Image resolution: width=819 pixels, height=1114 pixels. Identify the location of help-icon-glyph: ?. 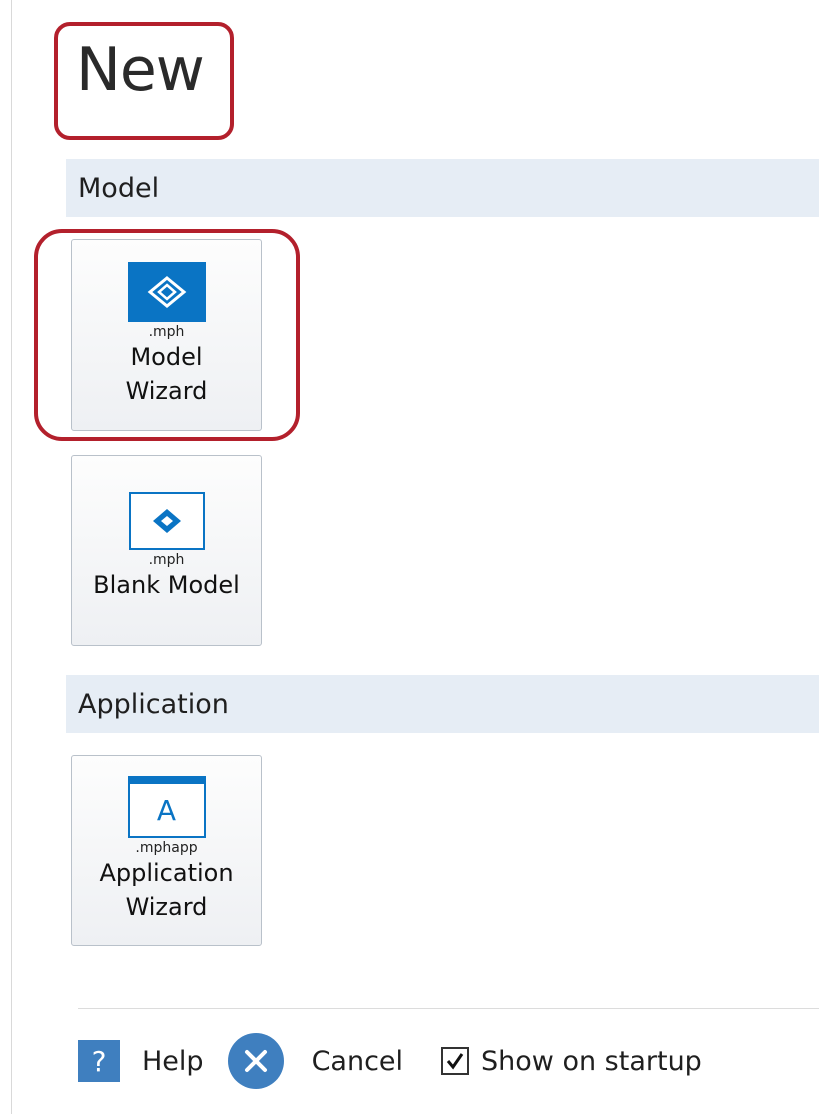
(99, 1061).